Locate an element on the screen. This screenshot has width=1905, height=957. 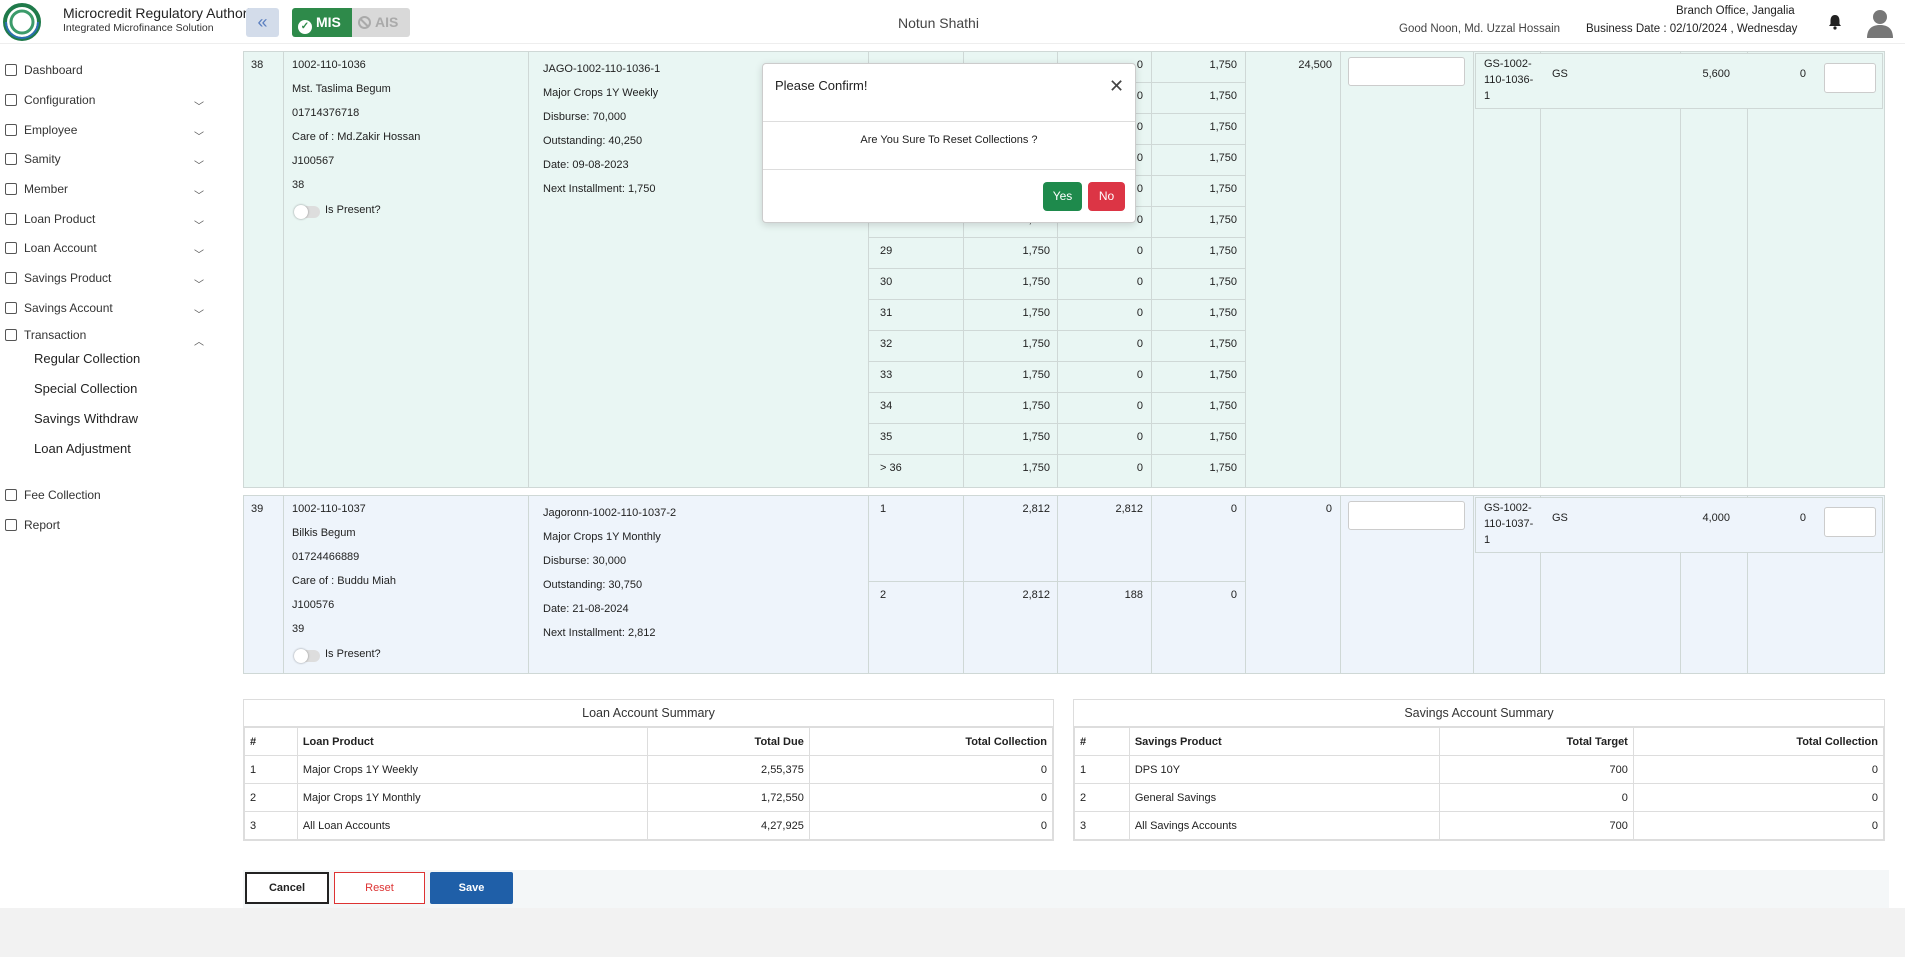
installment-amount: 1,750 is located at coordinates (1036, 437).